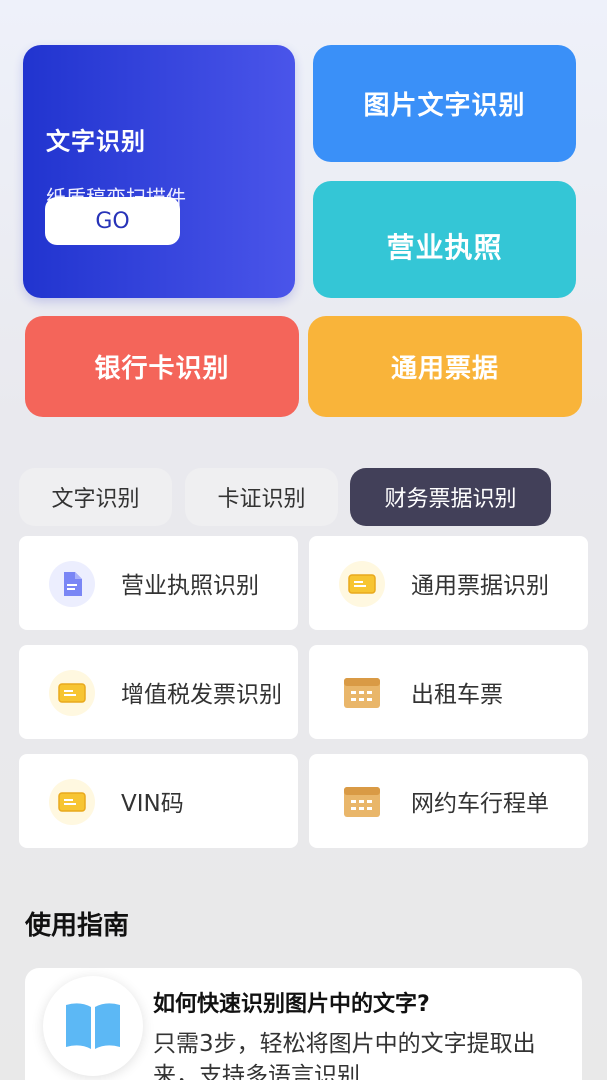 The width and height of the screenshot is (607, 1080). I want to click on guide-question: 如何快速识别图片中的文字?, so click(291, 1004).